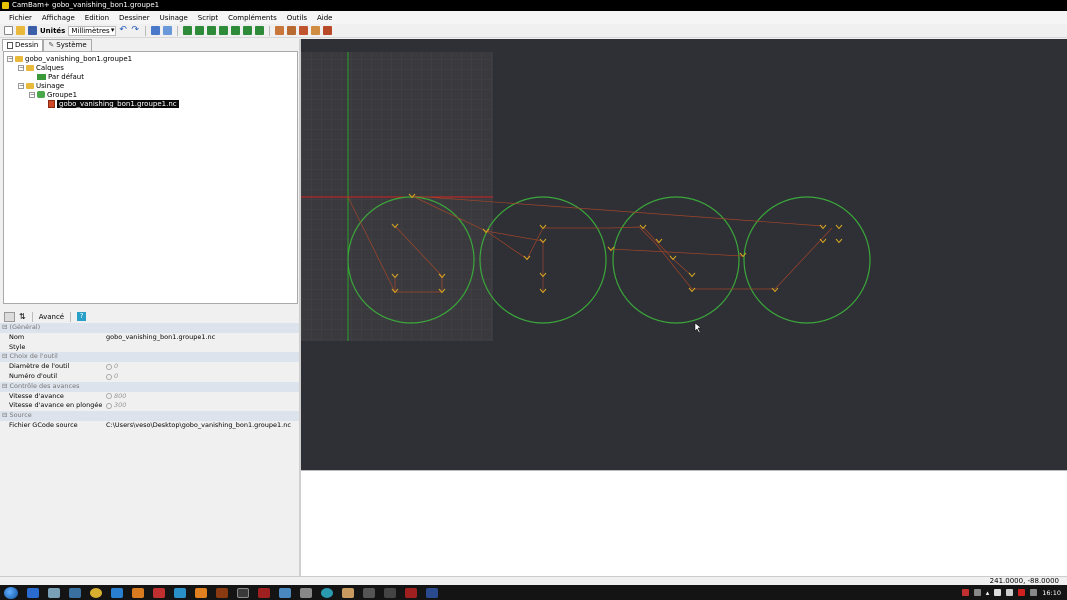  Describe the element at coordinates (138, 592) in the screenshot. I see `vlc-icon` at that location.